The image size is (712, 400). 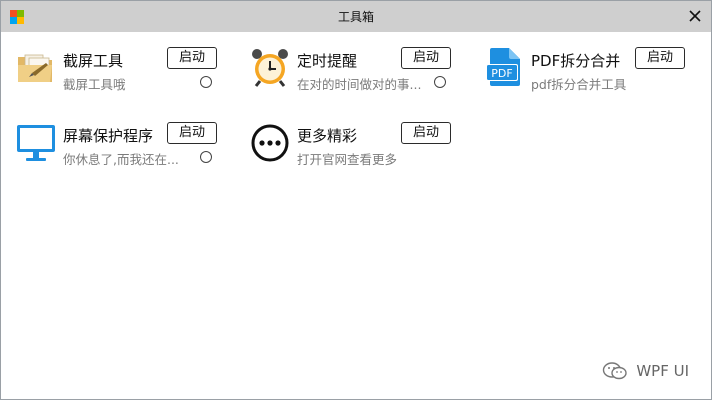 I want to click on close-icon, so click(x=695, y=16).